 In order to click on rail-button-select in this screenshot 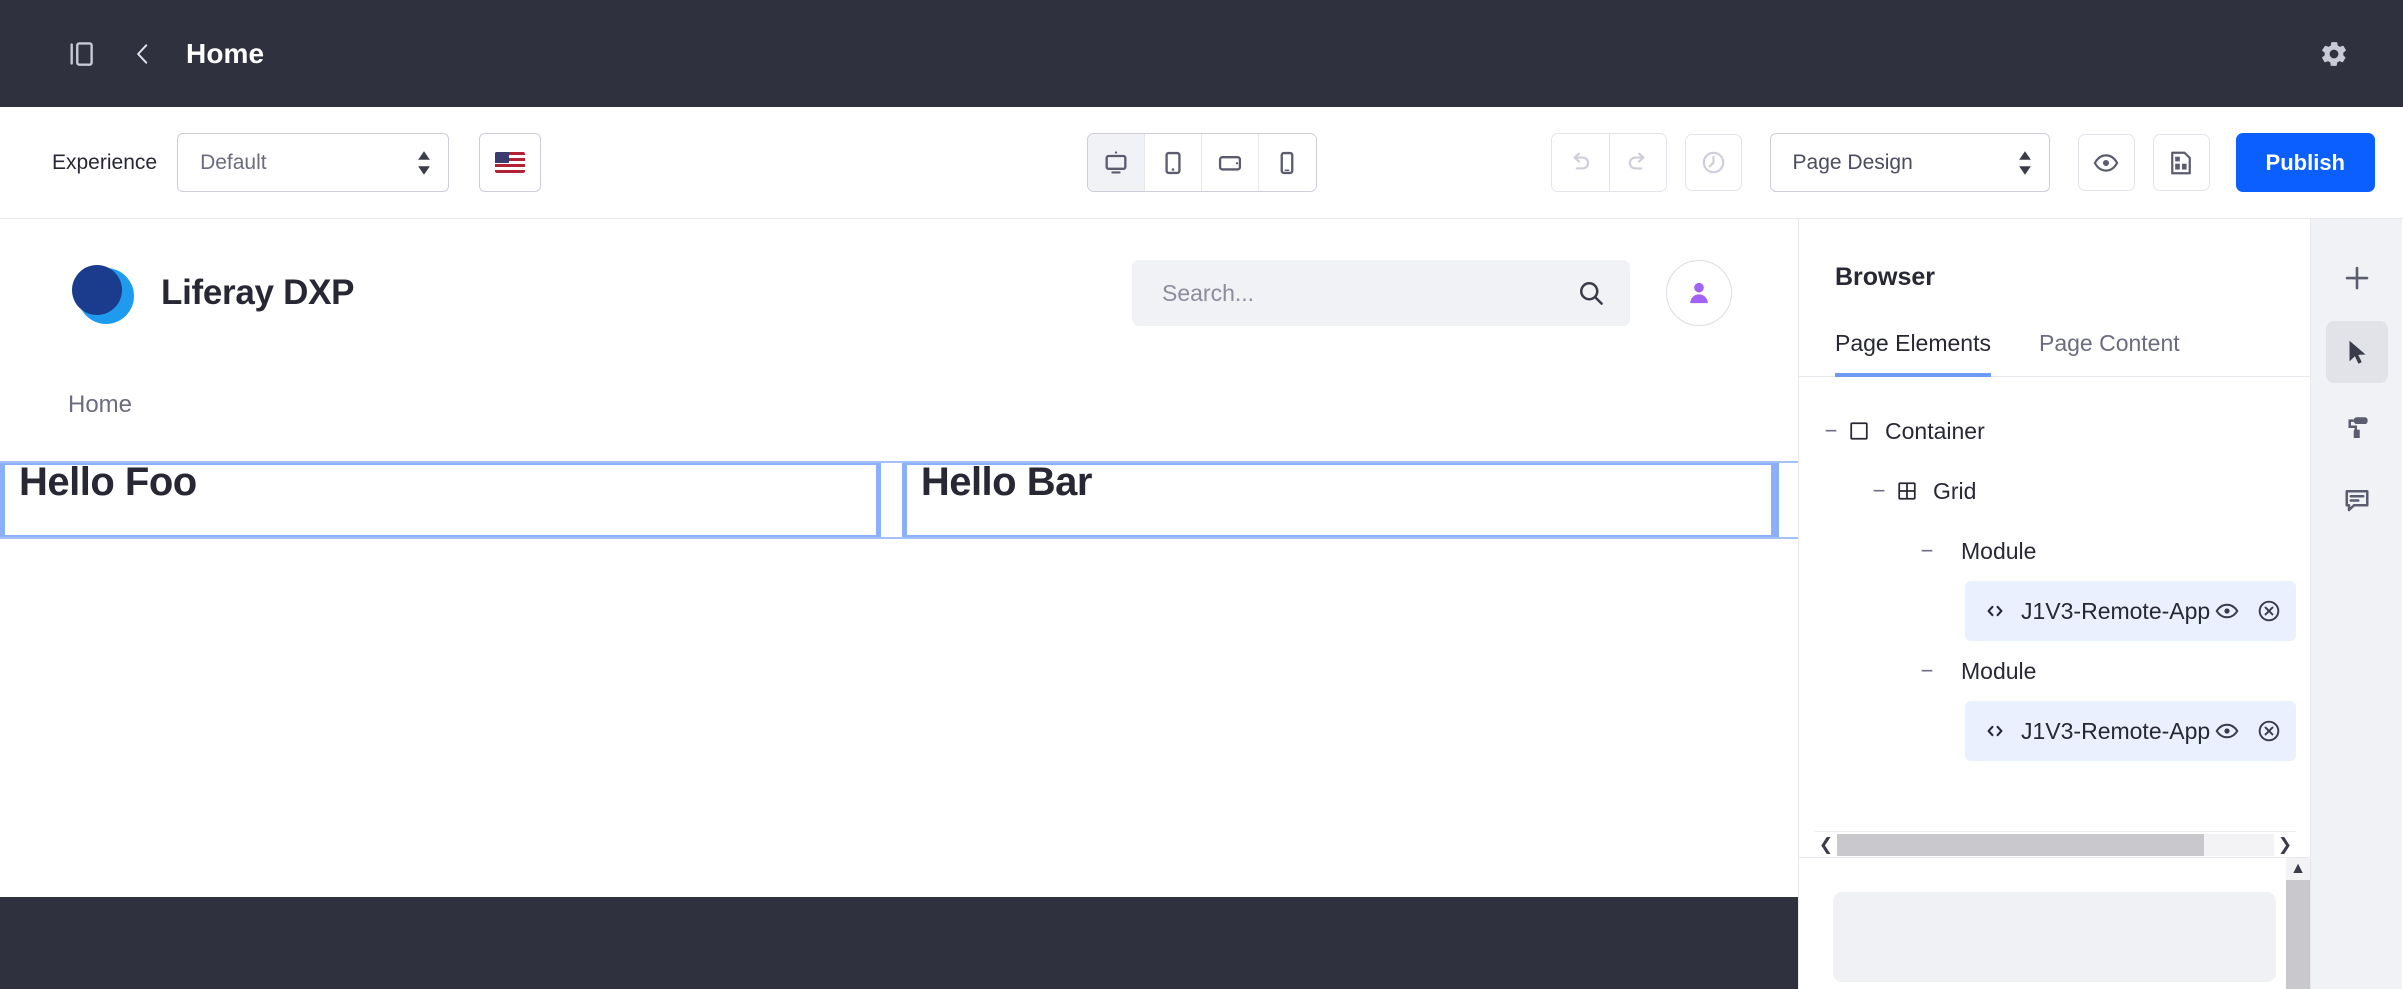, I will do `click(2356, 352)`.